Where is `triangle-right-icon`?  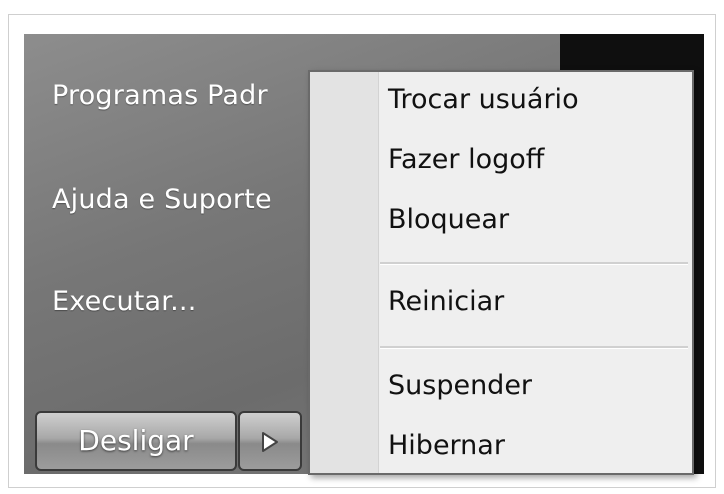 triangle-right-icon is located at coordinates (270, 442).